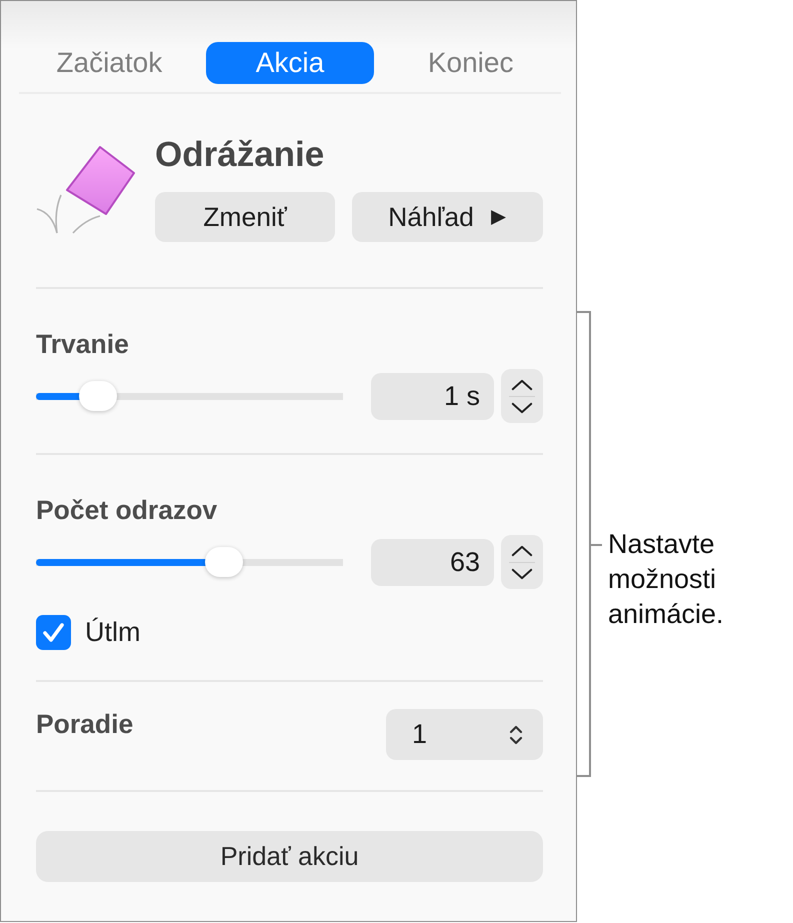  What do you see at coordinates (86, 190) in the screenshot?
I see `tilted-square-icon` at bounding box center [86, 190].